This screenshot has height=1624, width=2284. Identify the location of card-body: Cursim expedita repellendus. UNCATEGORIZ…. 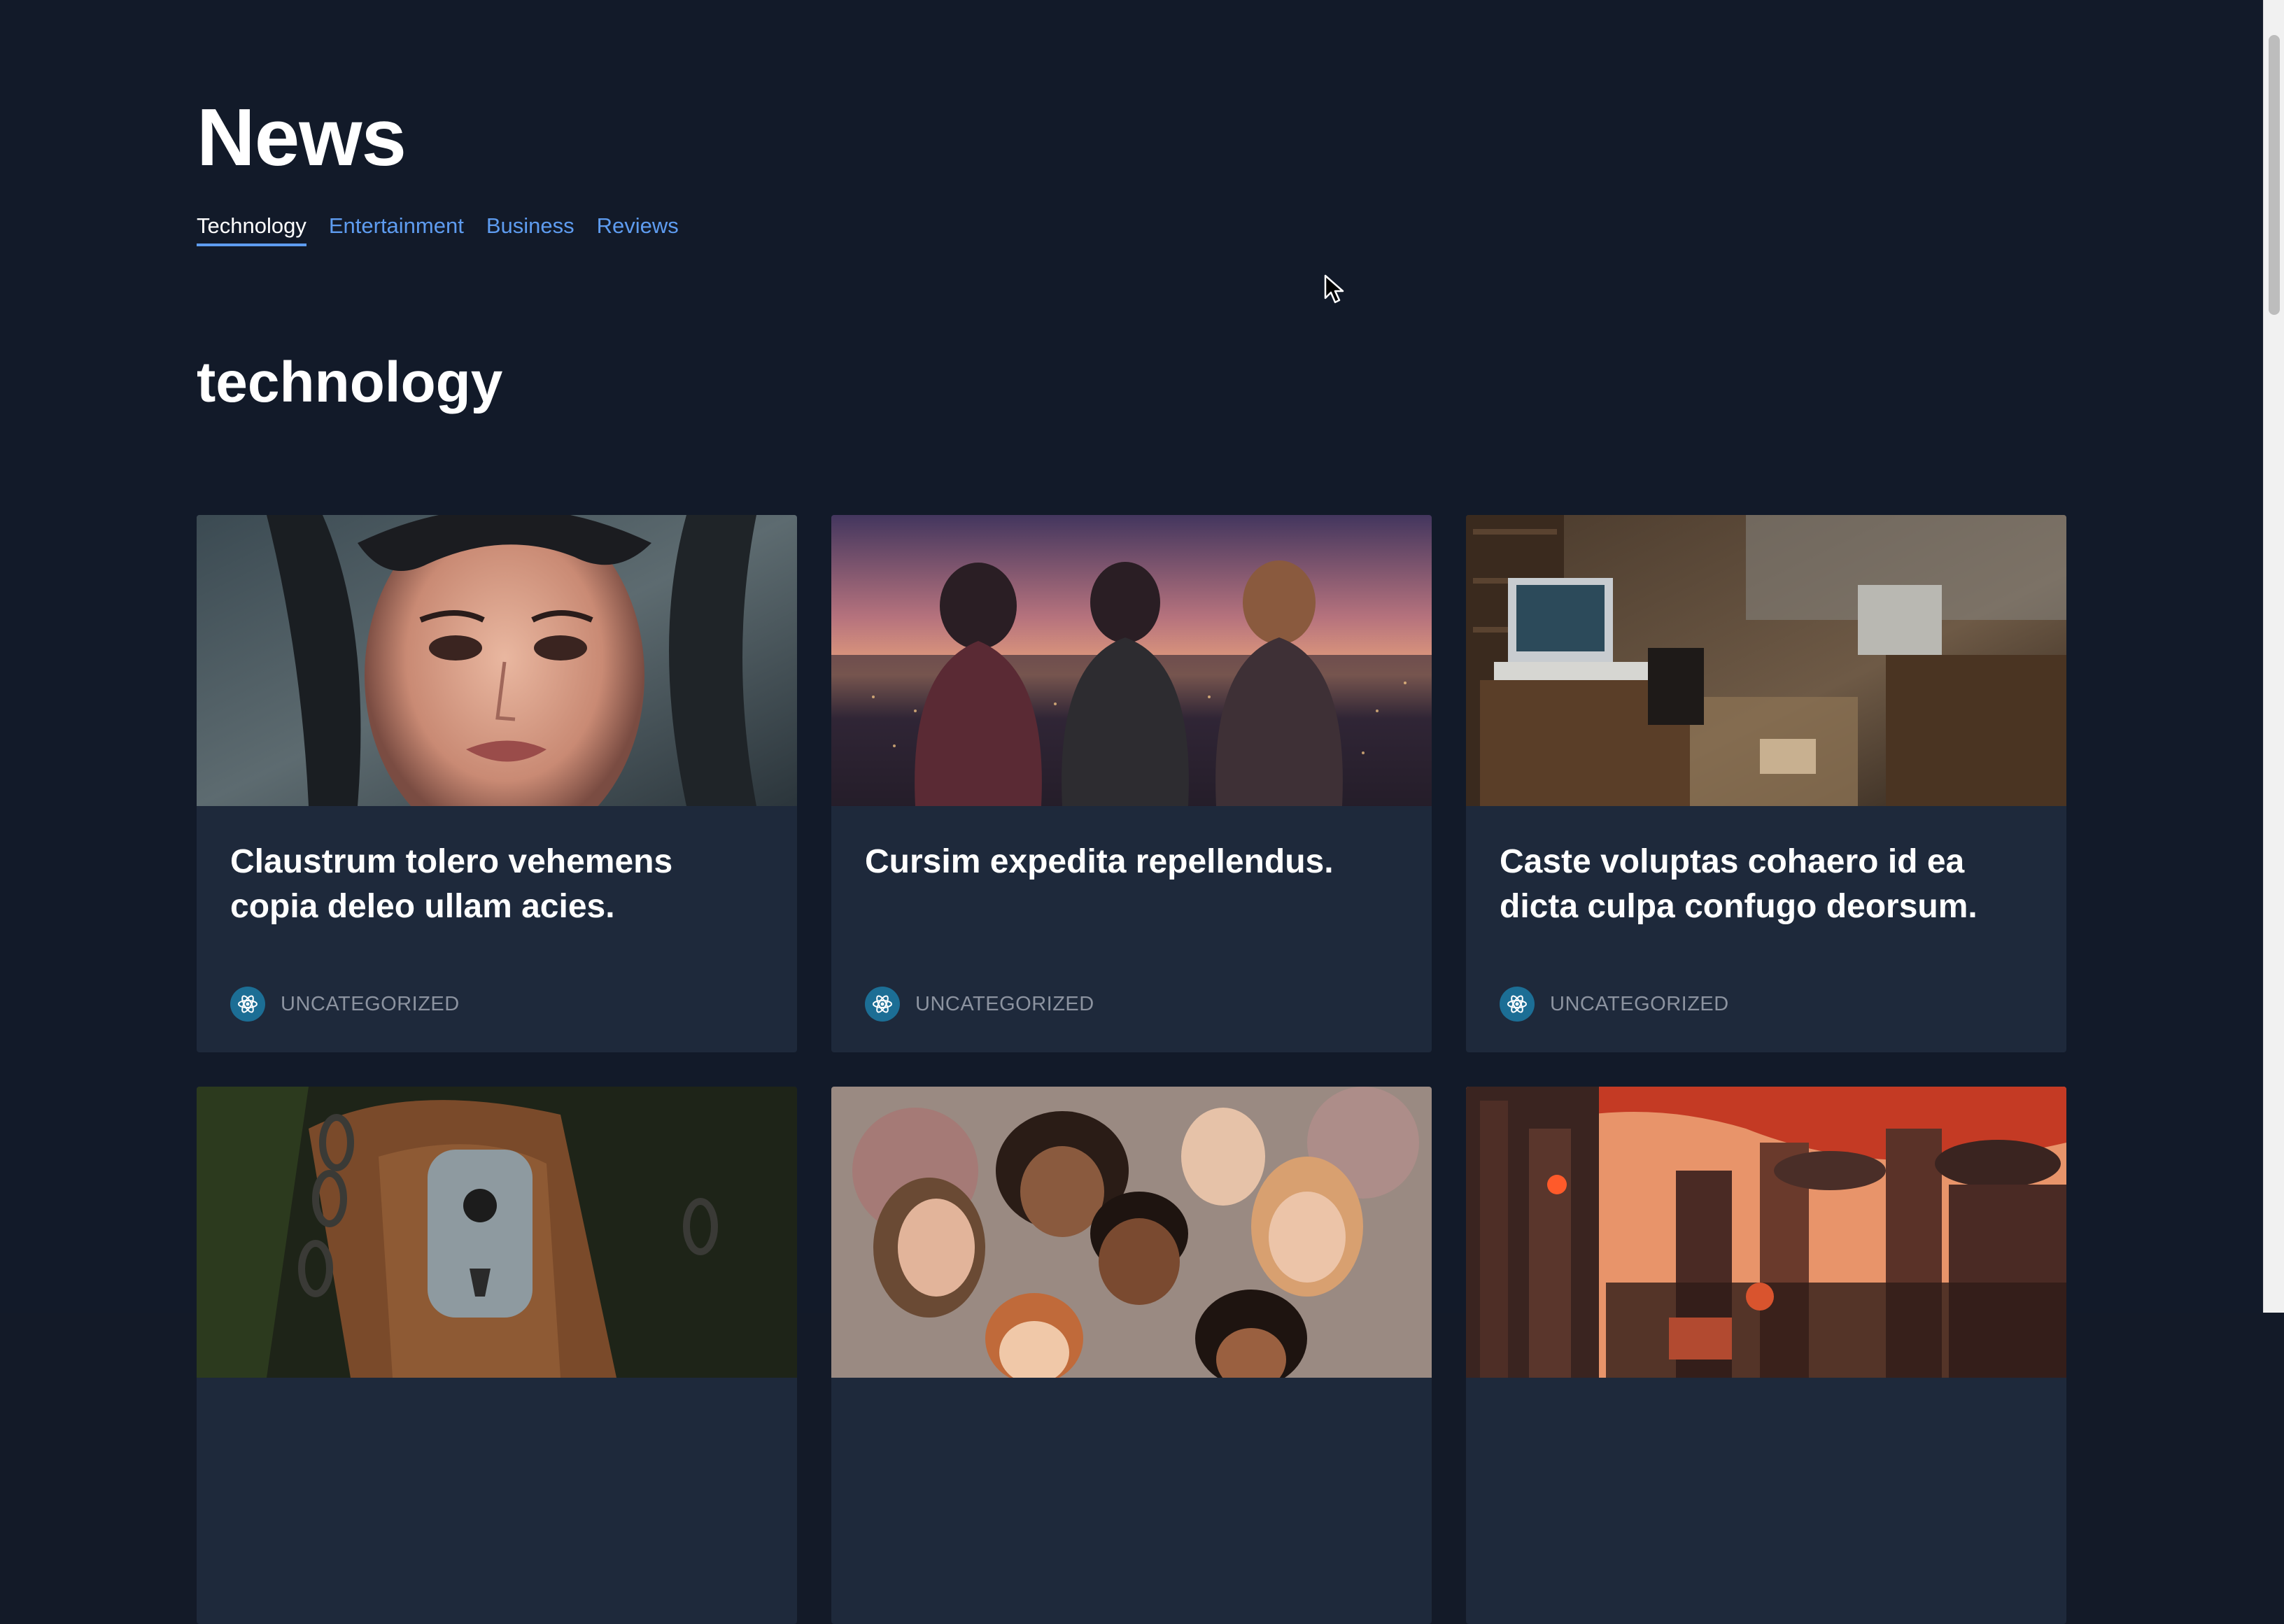
(1131, 929).